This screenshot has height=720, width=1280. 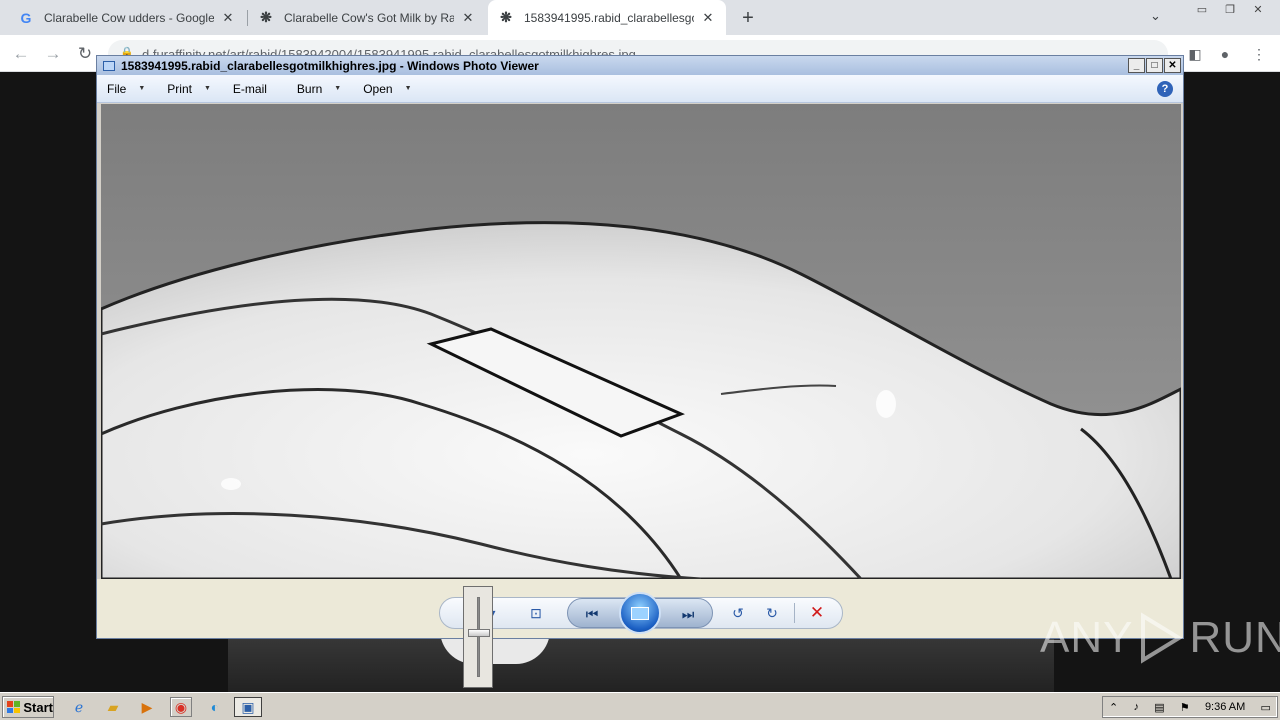 What do you see at coordinates (215, 707) in the screenshot?
I see `edge-icon: ◐` at bounding box center [215, 707].